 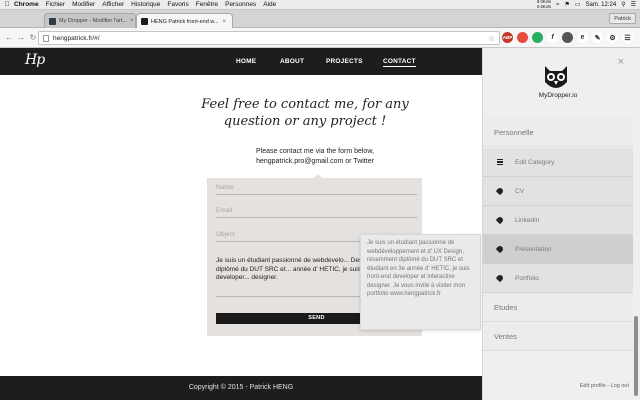 What do you see at coordinates (316, 211) in the screenshot?
I see `email-field: Email` at bounding box center [316, 211].